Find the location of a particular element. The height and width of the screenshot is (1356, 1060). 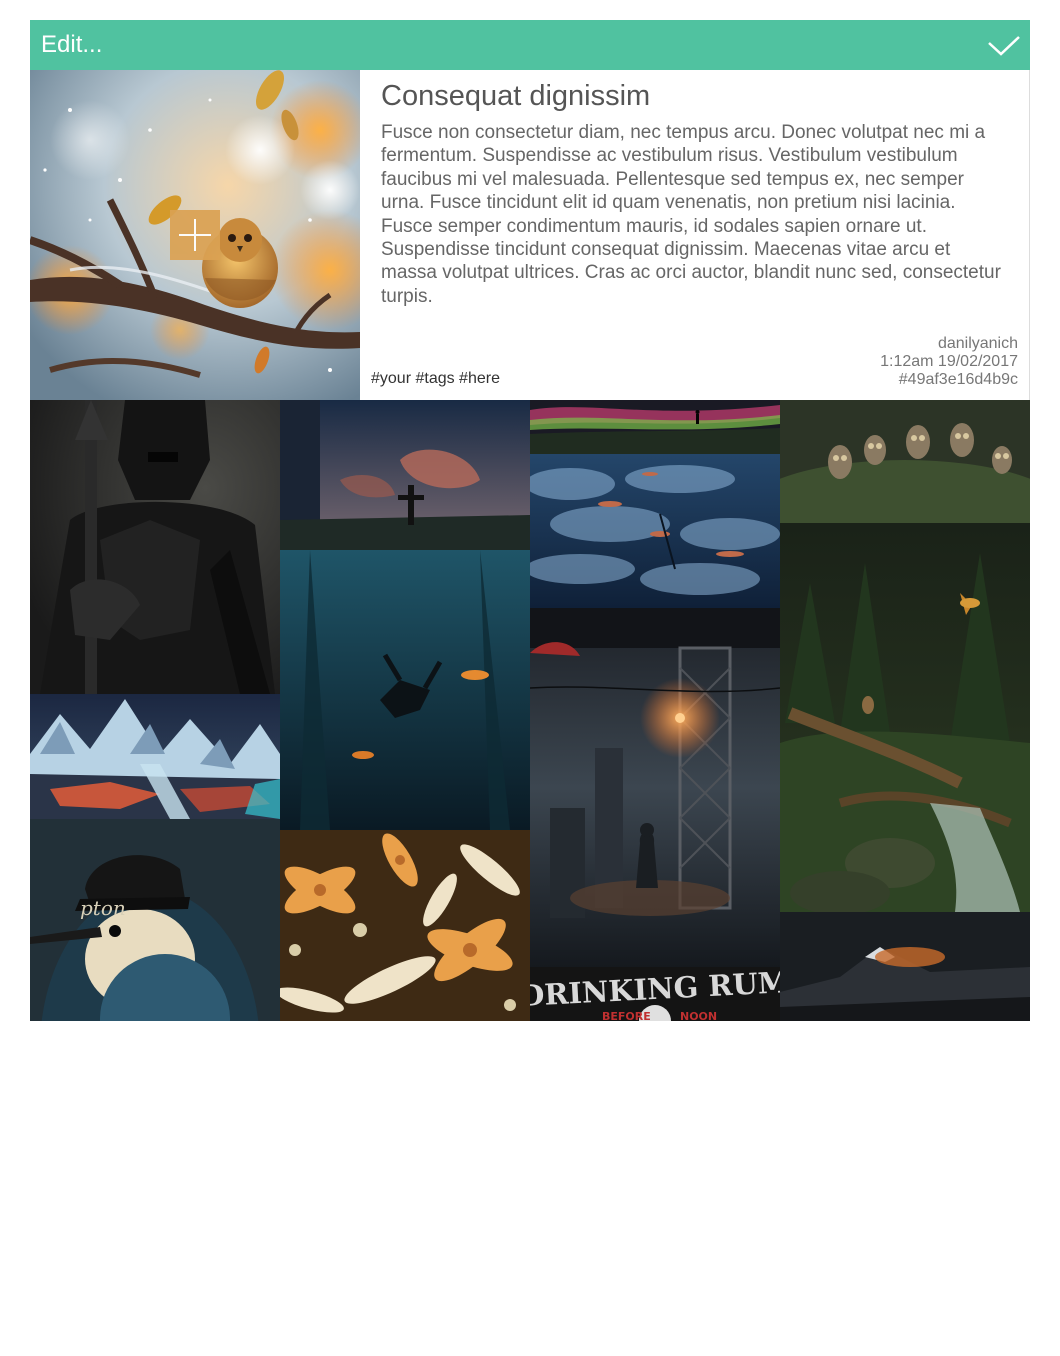

post-timestamp: 1:12am 19/02/2017 is located at coordinates (949, 361).